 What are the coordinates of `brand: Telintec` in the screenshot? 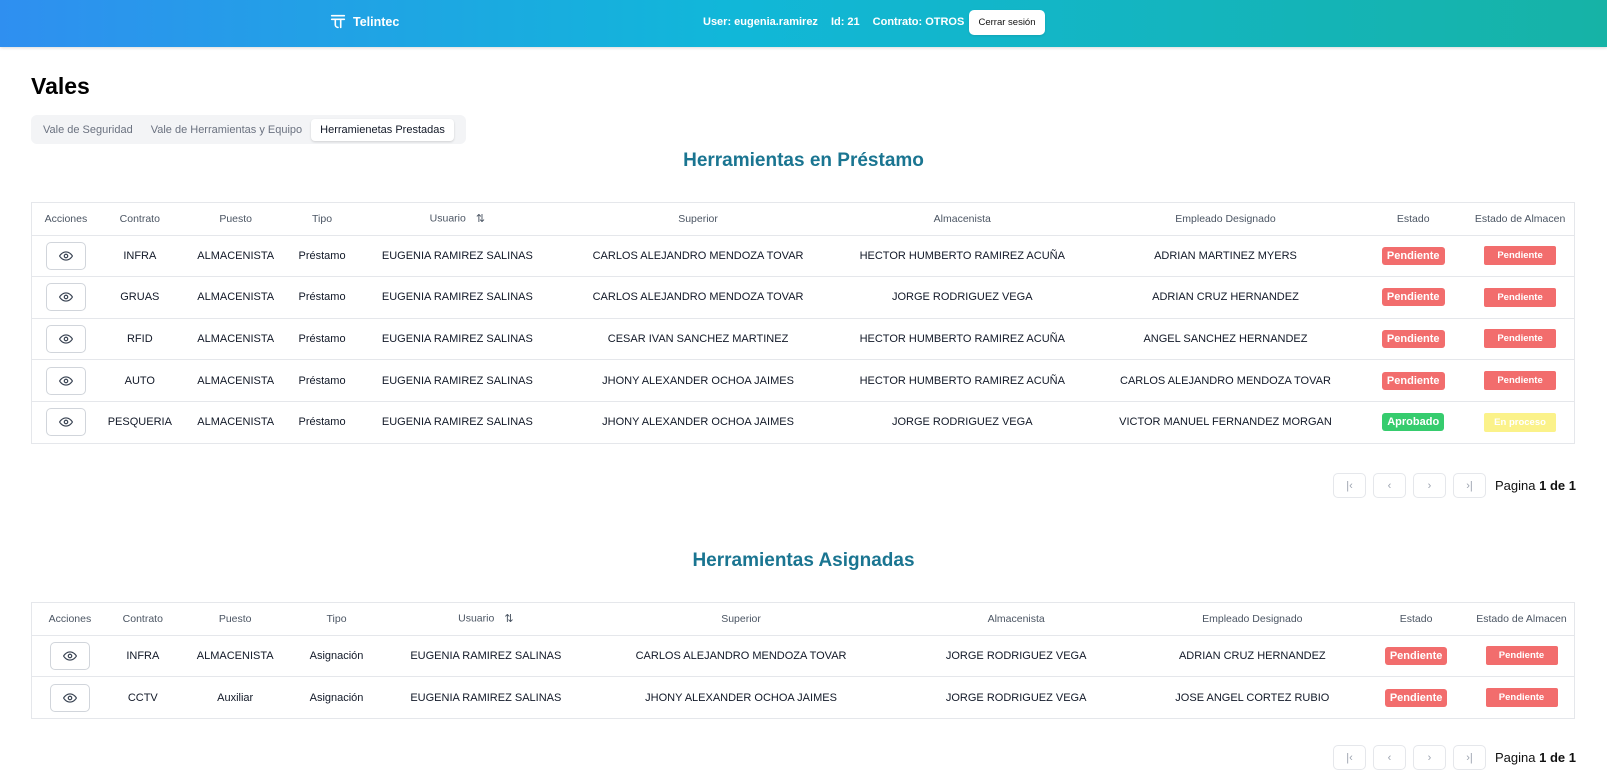 It's located at (364, 22).